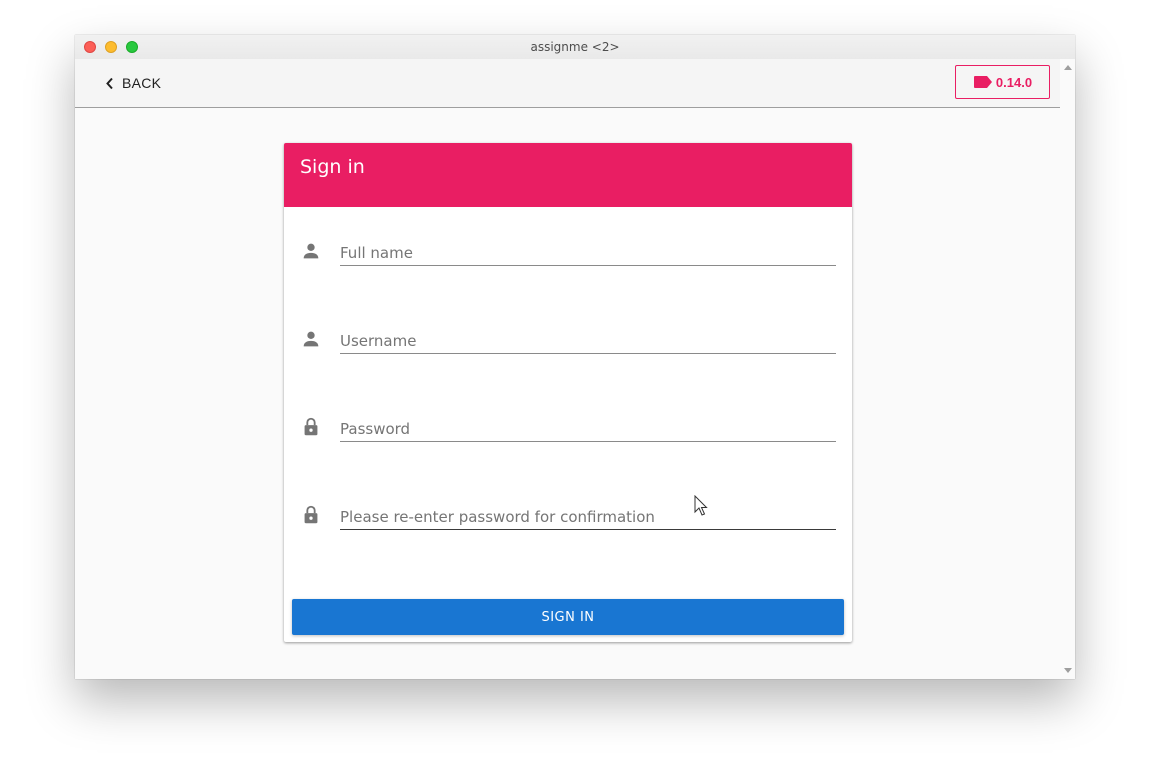 The image size is (1150, 764). I want to click on scrollbar, so click(1067, 369).